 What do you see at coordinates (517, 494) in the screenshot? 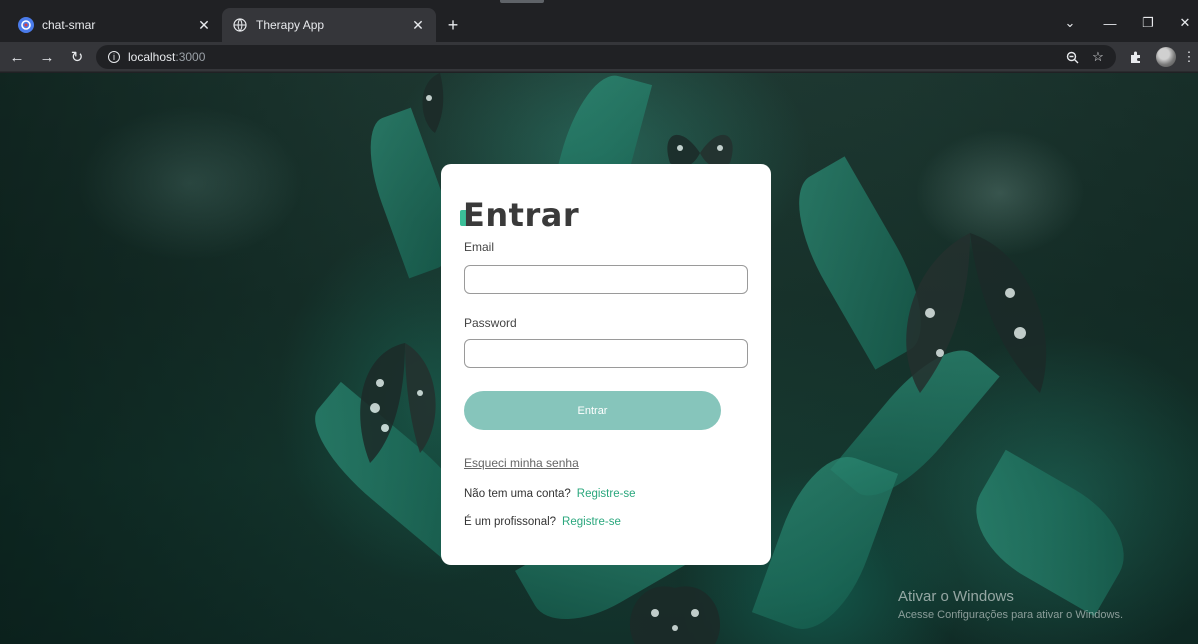
I see `no-account-text: Não tem uma conta?` at bounding box center [517, 494].